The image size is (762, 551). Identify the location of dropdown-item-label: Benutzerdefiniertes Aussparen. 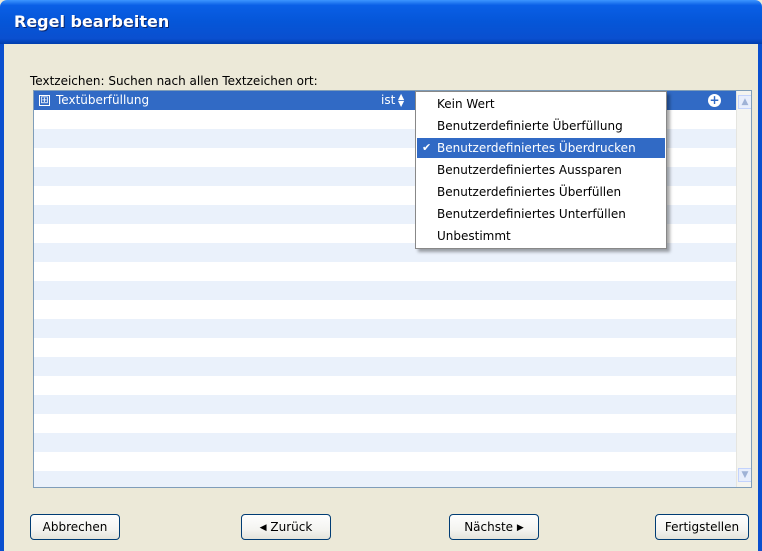
(529, 170).